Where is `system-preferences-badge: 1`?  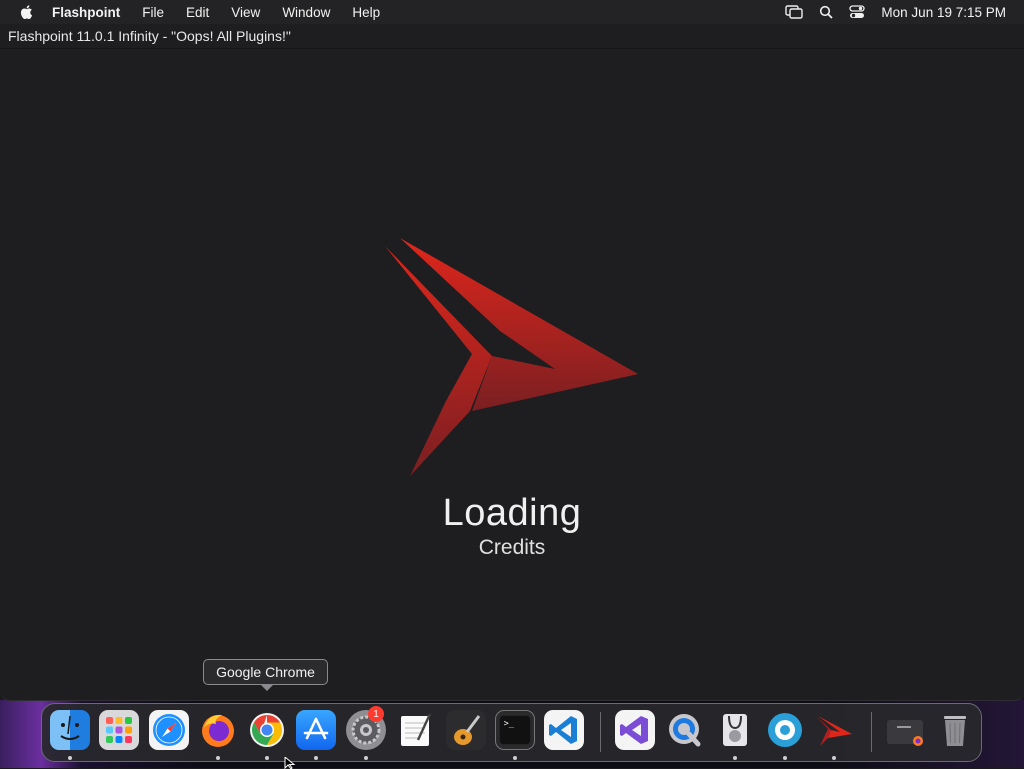
system-preferences-badge: 1 is located at coordinates (376, 714).